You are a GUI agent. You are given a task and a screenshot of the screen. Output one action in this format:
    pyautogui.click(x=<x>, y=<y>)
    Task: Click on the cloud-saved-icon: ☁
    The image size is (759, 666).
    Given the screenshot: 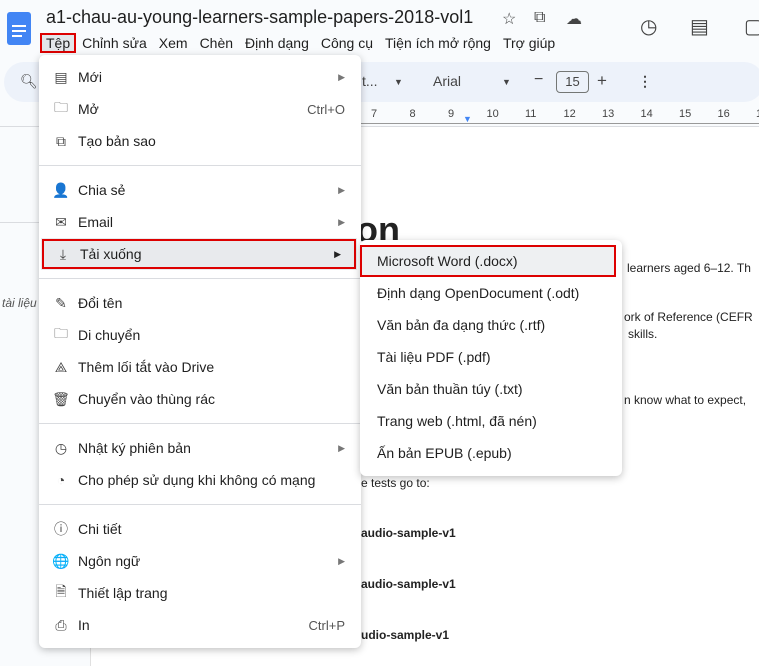 What is the action you would take?
    pyautogui.click(x=574, y=19)
    